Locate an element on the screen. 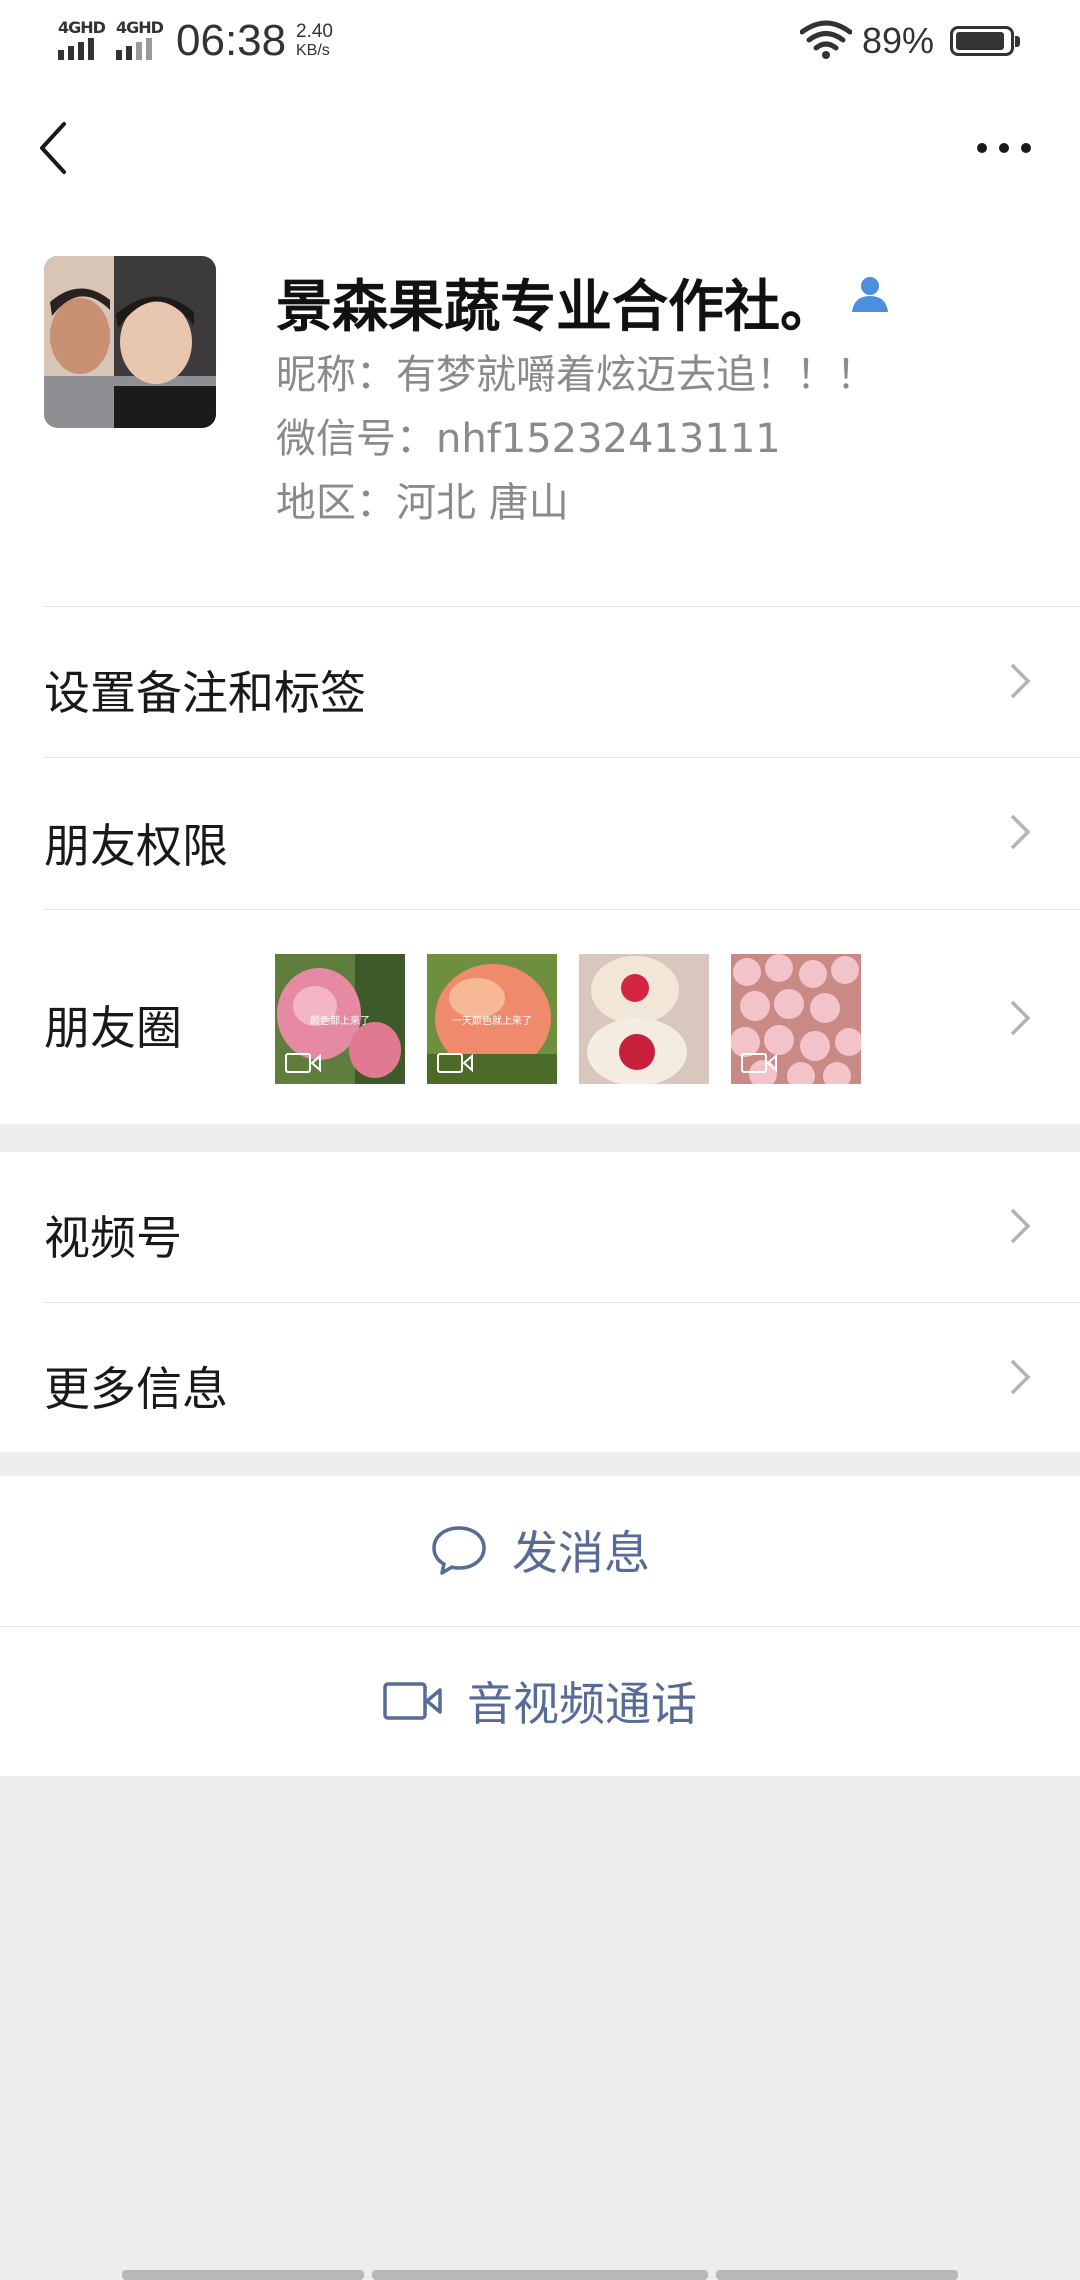 This screenshot has width=1080, height=2280. send-message-button: 发消息 is located at coordinates (540, 1550).